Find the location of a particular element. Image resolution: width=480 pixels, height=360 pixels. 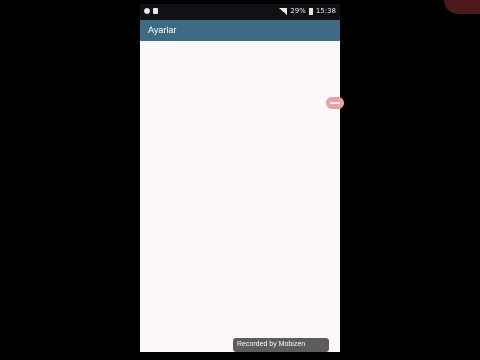

status-bar-left is located at coordinates (151, 11).